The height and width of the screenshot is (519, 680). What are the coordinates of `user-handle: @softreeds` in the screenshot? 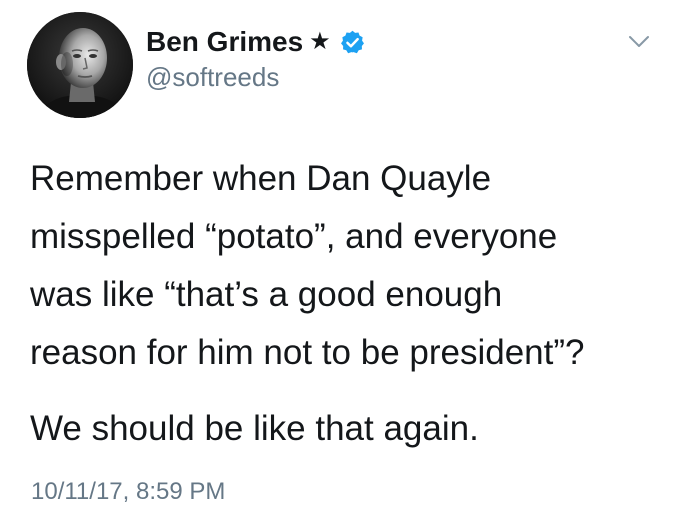 It's located at (212, 77).